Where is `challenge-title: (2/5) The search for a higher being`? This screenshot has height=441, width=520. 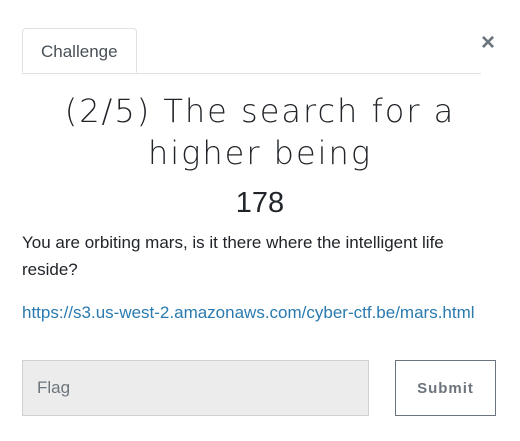 challenge-title: (2/5) The search for a higher being is located at coordinates (260, 132).